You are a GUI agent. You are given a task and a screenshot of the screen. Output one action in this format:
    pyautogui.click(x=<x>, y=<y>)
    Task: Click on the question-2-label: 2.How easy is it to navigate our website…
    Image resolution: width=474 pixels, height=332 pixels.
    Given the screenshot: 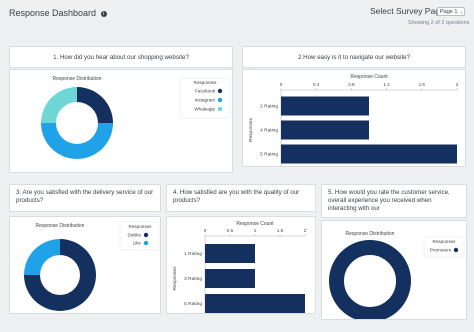 What is the action you would take?
    pyautogui.click(x=354, y=57)
    